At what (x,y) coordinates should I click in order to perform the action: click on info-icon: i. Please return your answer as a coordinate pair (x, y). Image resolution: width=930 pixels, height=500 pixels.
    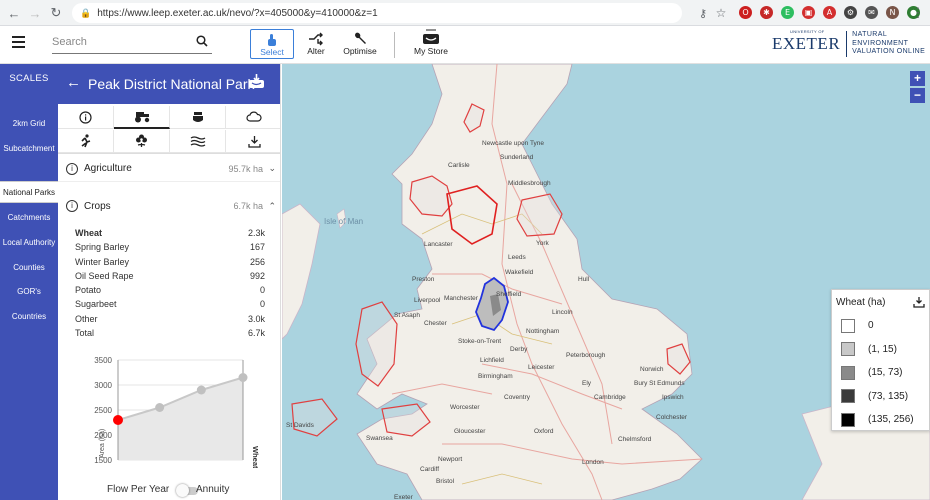
    Looking at the image, I should click on (72, 206).